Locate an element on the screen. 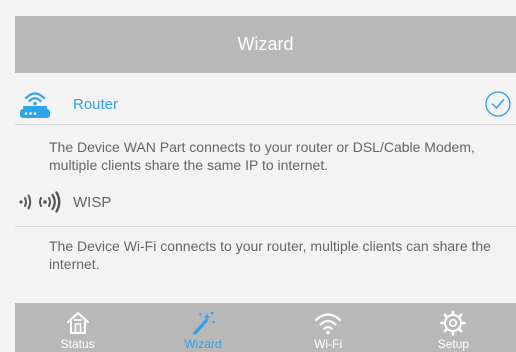 This screenshot has height=352, width=516. tab-label-wizard: Wizard is located at coordinates (203, 344).